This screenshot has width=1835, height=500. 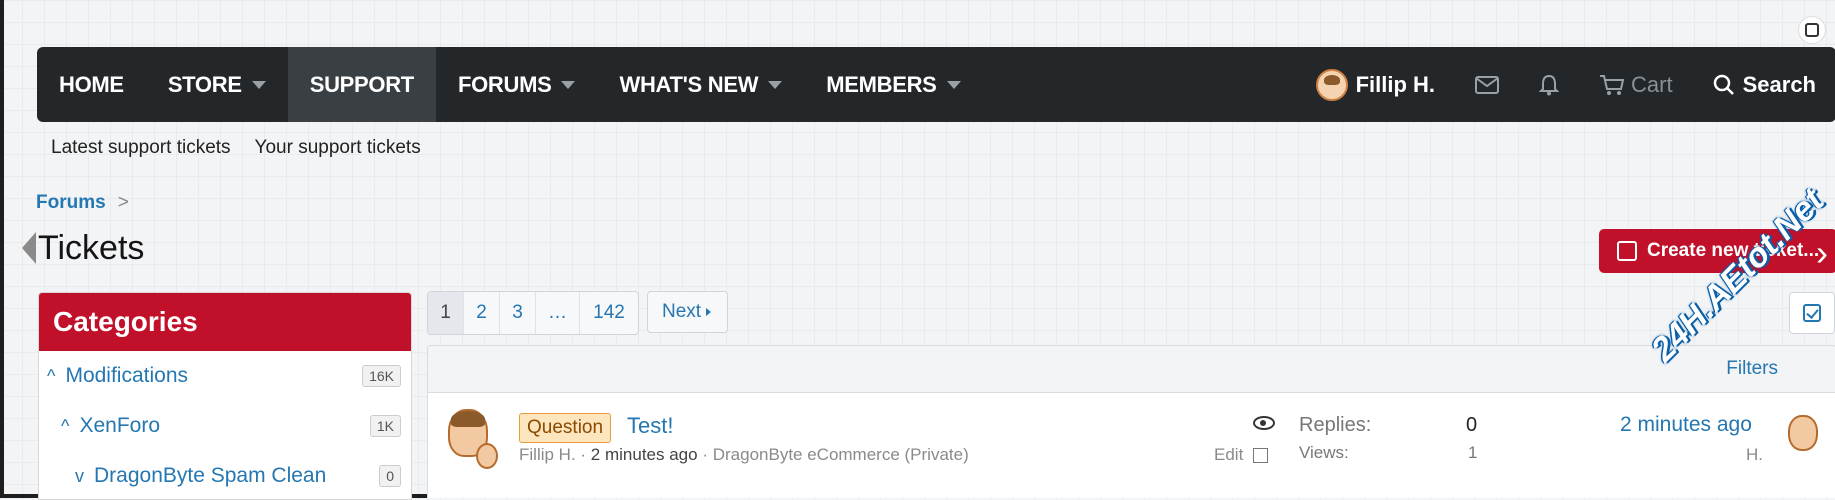 I want to click on select-threads-button, so click(x=1812, y=313).